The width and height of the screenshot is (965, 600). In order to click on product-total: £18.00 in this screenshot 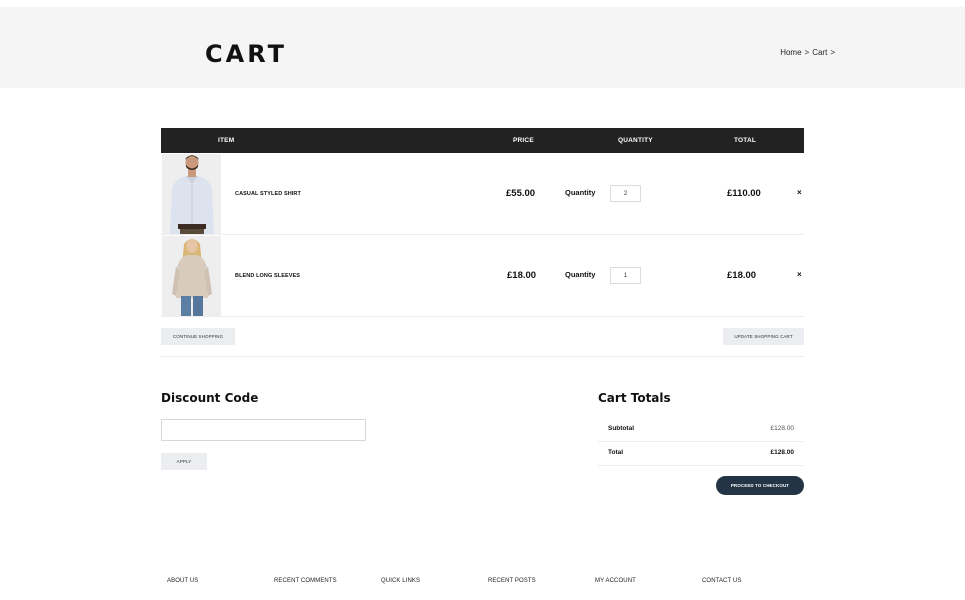, I will do `click(742, 275)`.